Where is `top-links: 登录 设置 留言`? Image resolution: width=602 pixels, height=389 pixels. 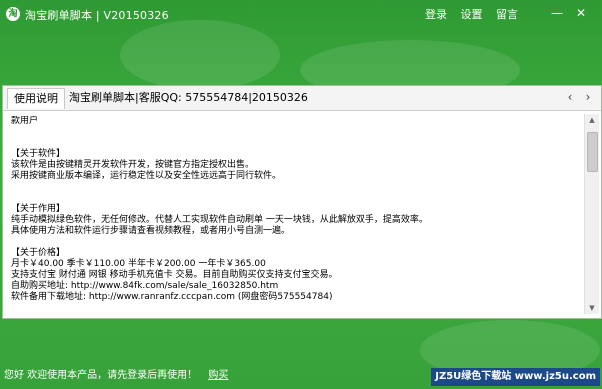
top-links: 登录 设置 留言 is located at coordinates (466, 14).